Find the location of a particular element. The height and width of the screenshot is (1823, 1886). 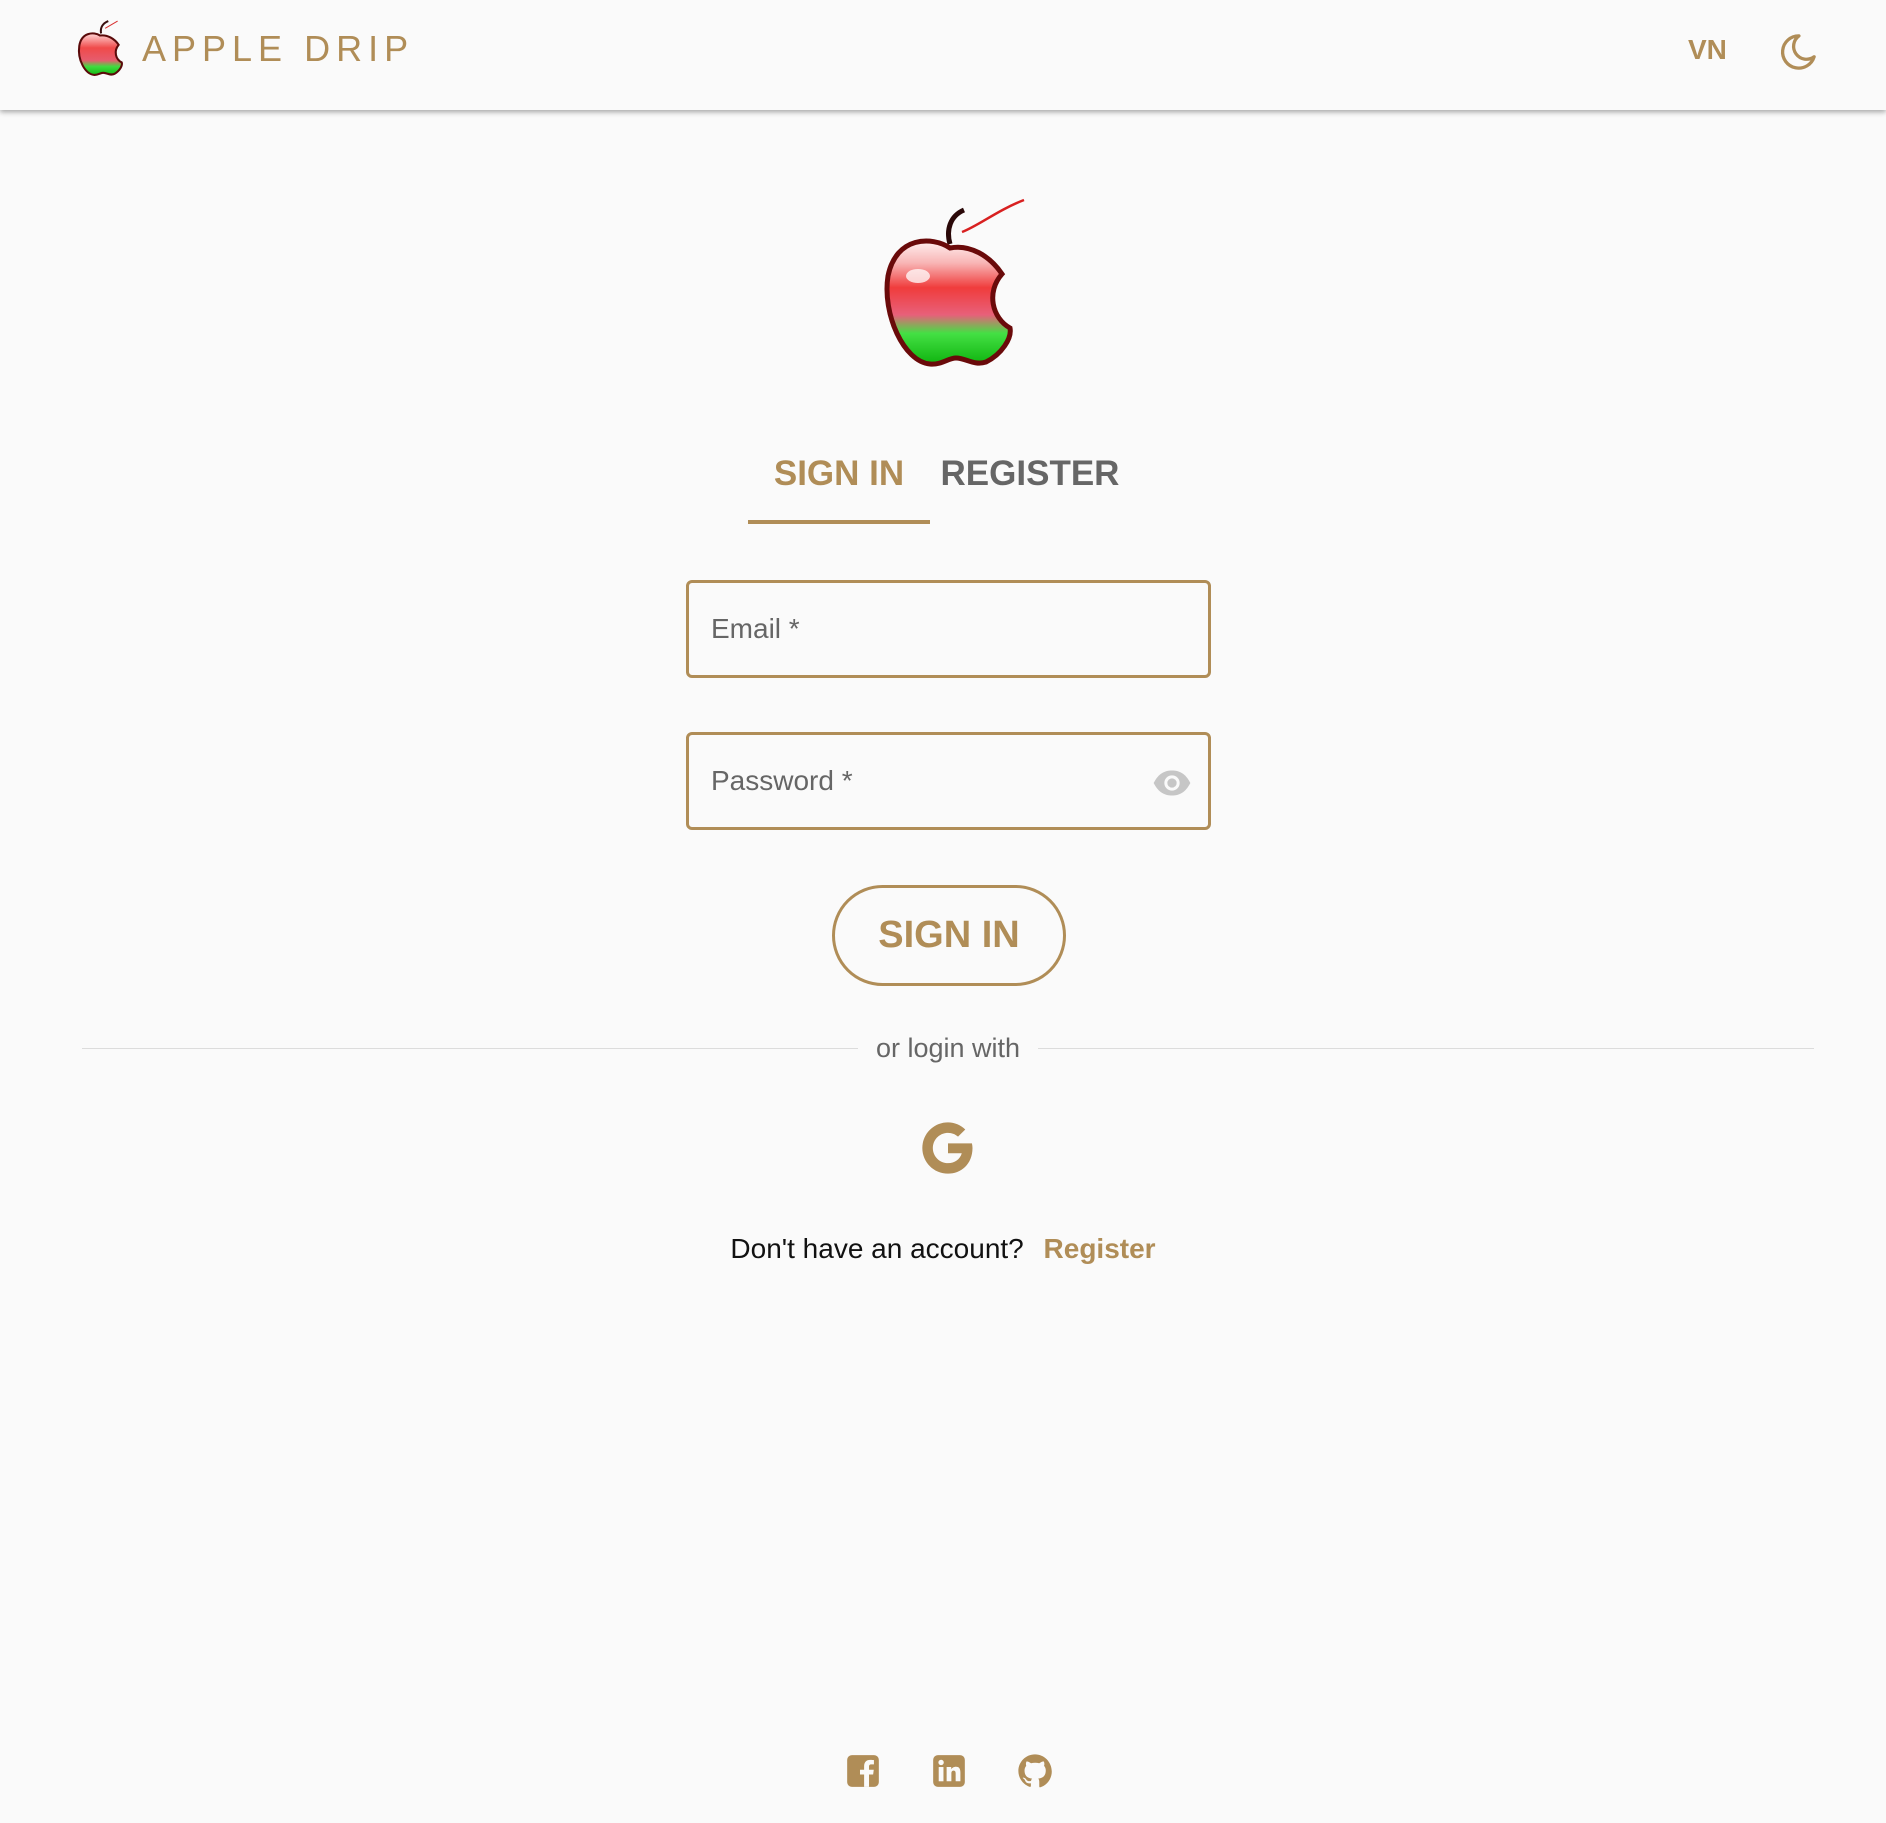

account-prompt-row: Don't have an account? Register is located at coordinates (943, 1249).